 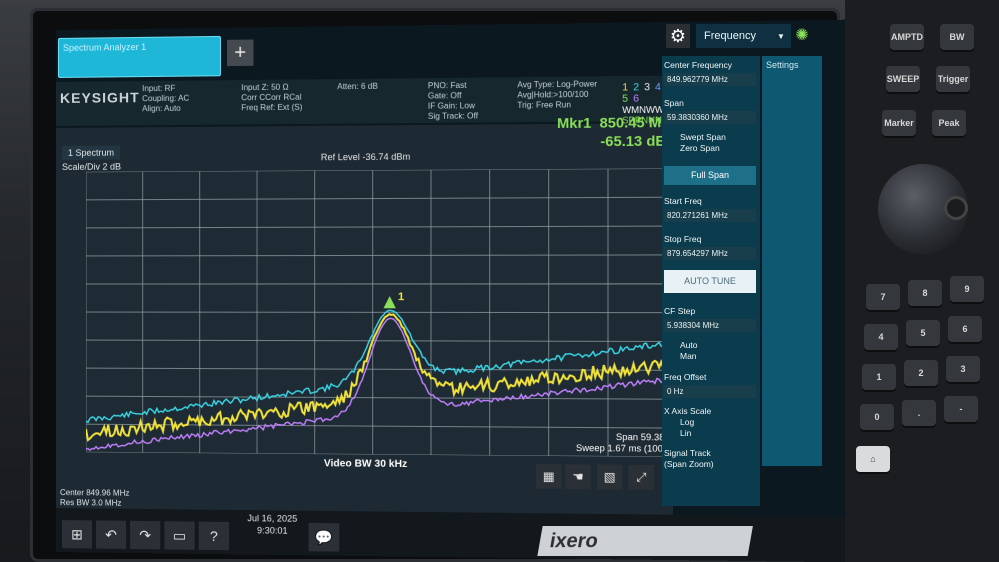 What do you see at coordinates (877, 417) in the screenshot?
I see `key-0: 0` at bounding box center [877, 417].